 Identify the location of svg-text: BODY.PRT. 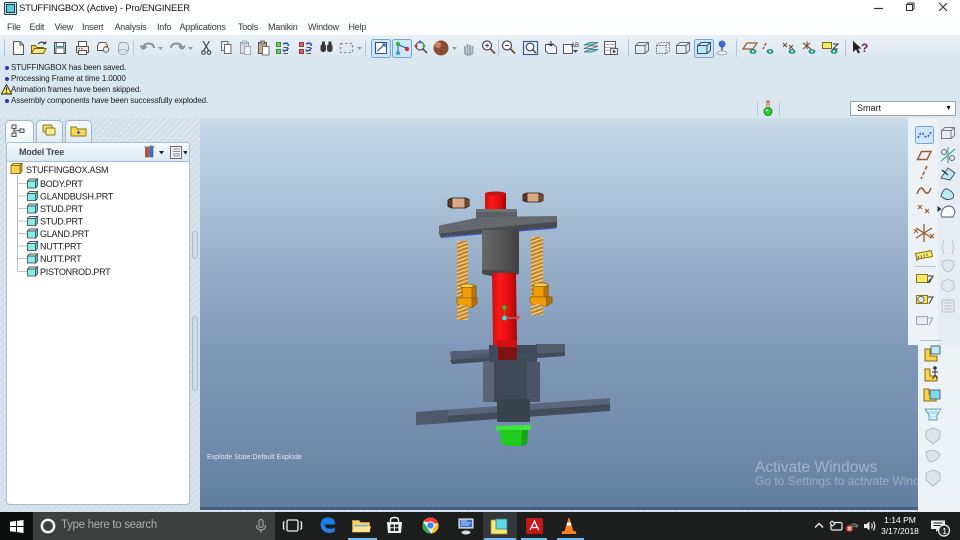
(61, 184).